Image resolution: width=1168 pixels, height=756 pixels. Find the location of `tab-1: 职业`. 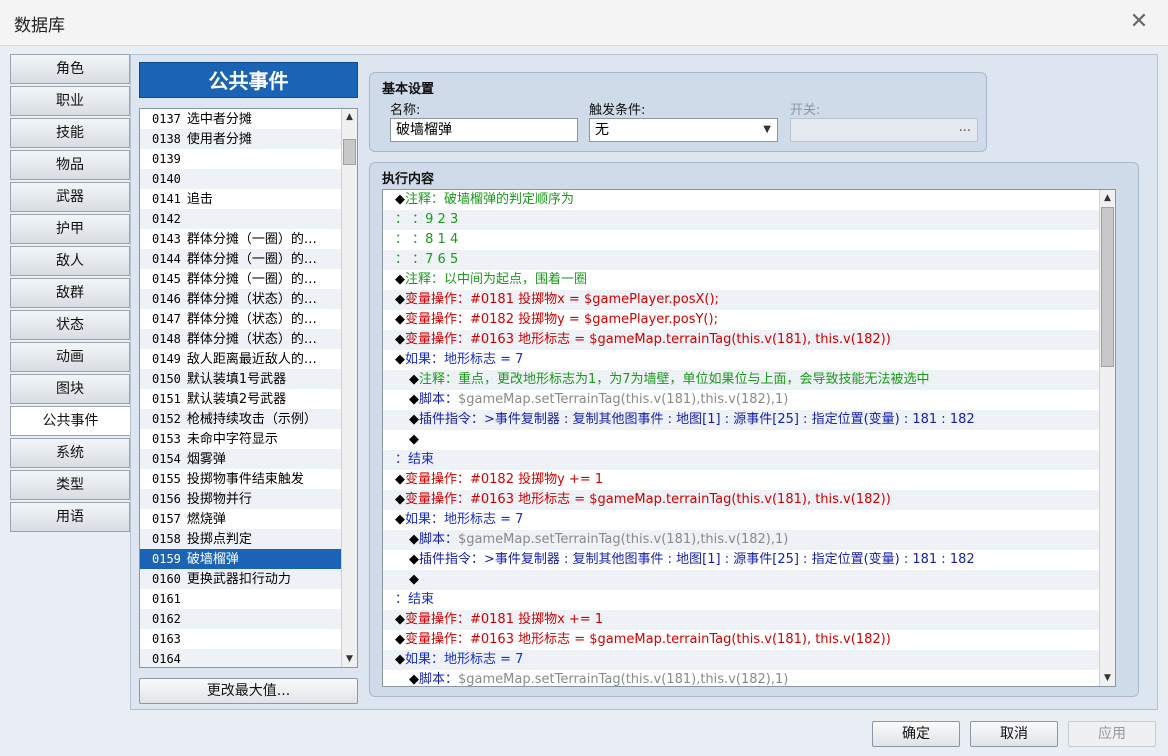

tab-1: 职业 is located at coordinates (70, 101).